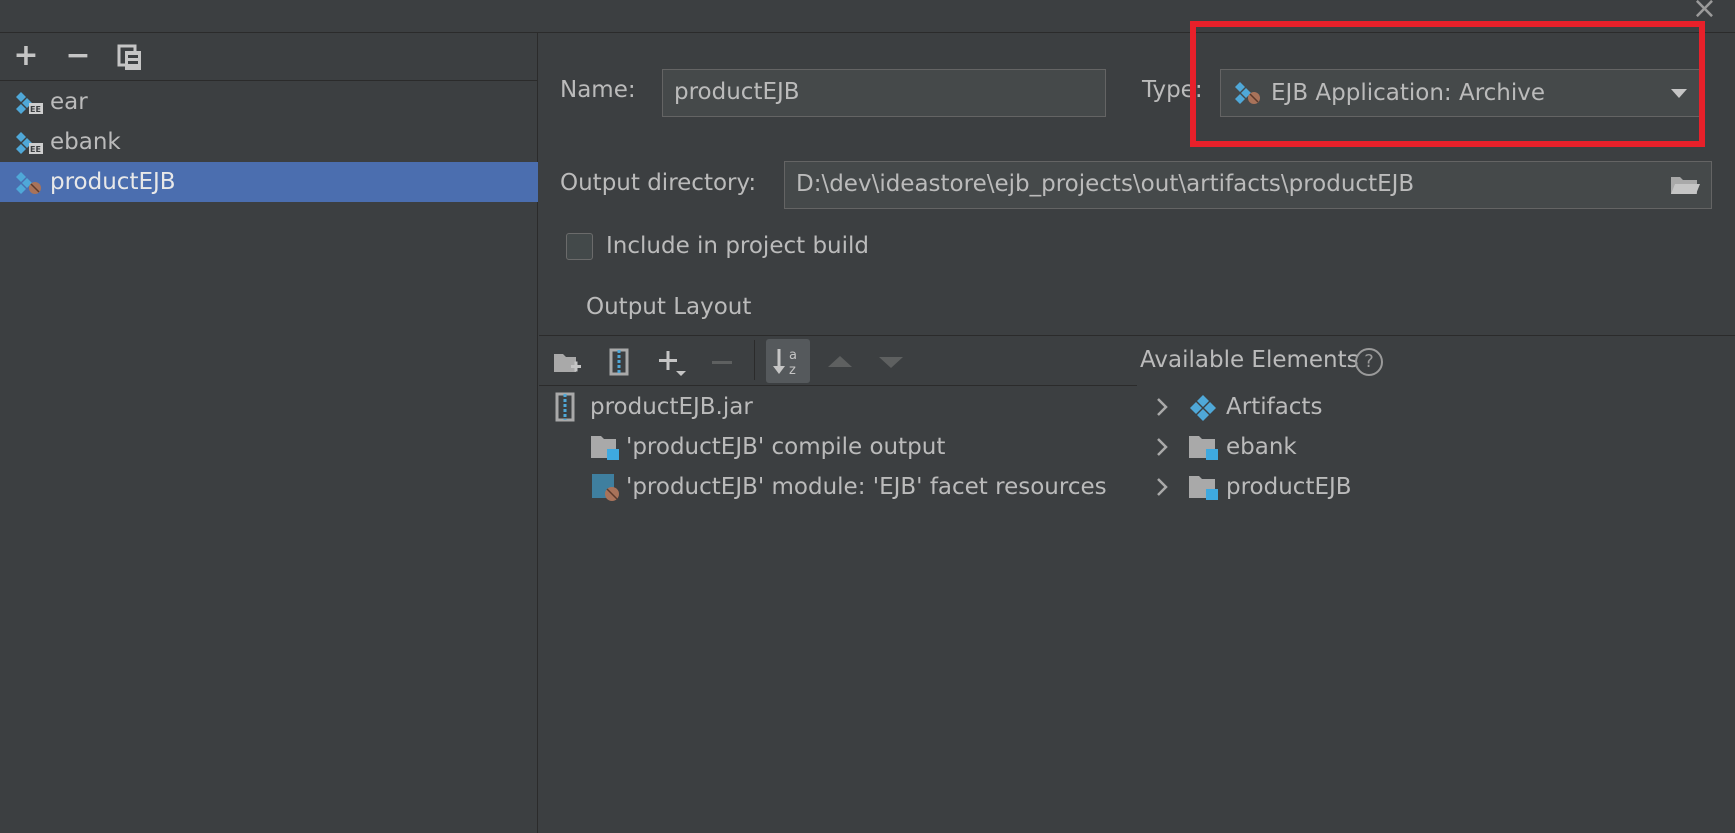 This screenshot has width=1735, height=833. What do you see at coordinates (29, 103) in the screenshot?
I see `ear-artifact-icon: EE` at bounding box center [29, 103].